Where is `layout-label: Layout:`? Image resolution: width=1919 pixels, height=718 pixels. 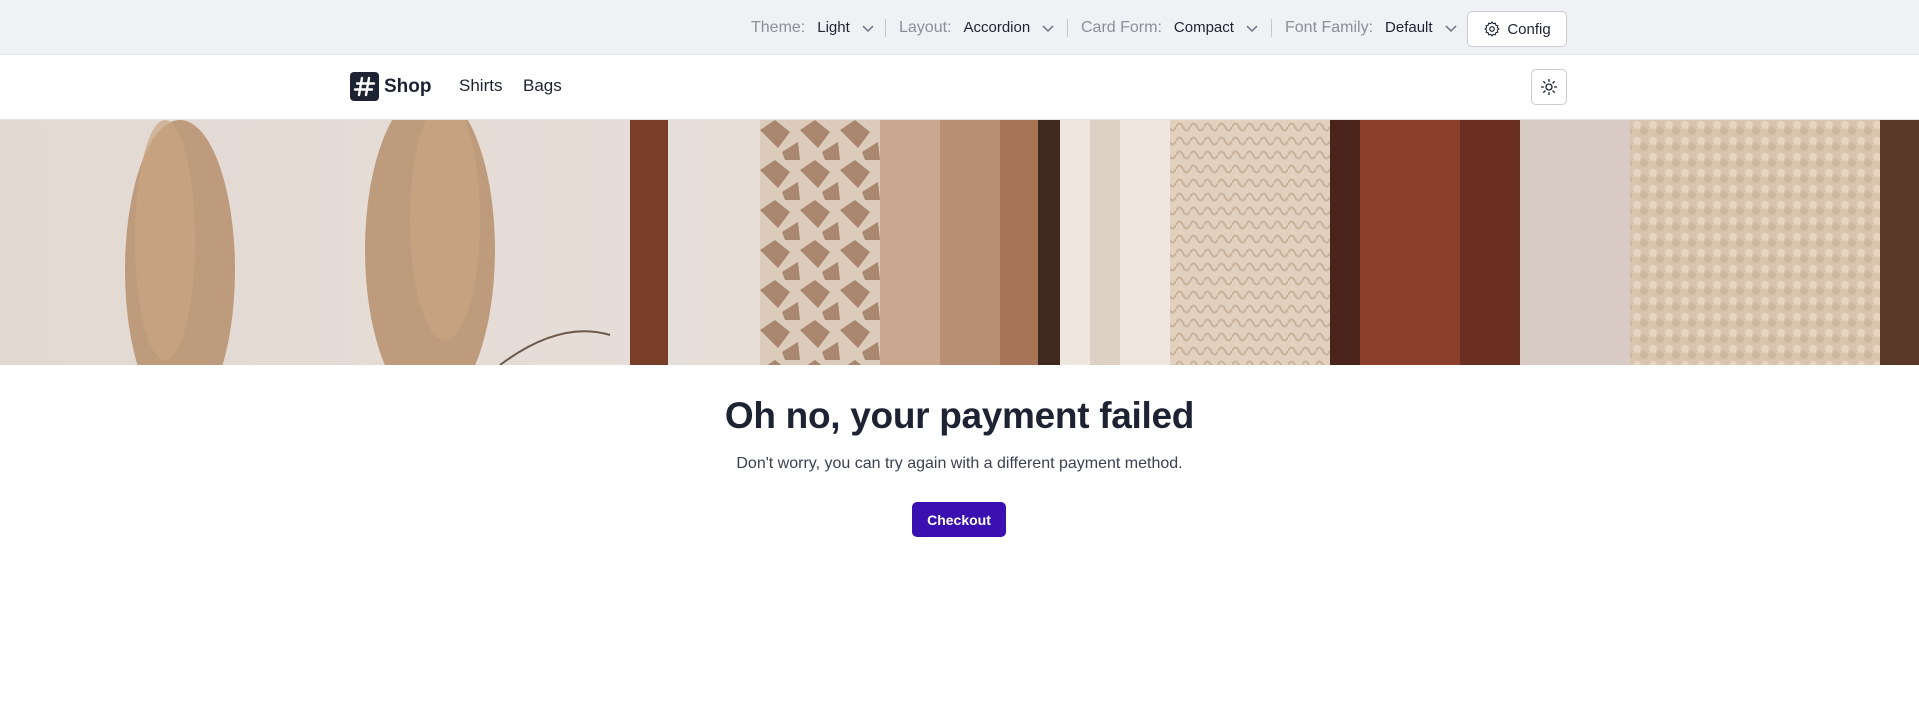
layout-label: Layout: is located at coordinates (925, 27).